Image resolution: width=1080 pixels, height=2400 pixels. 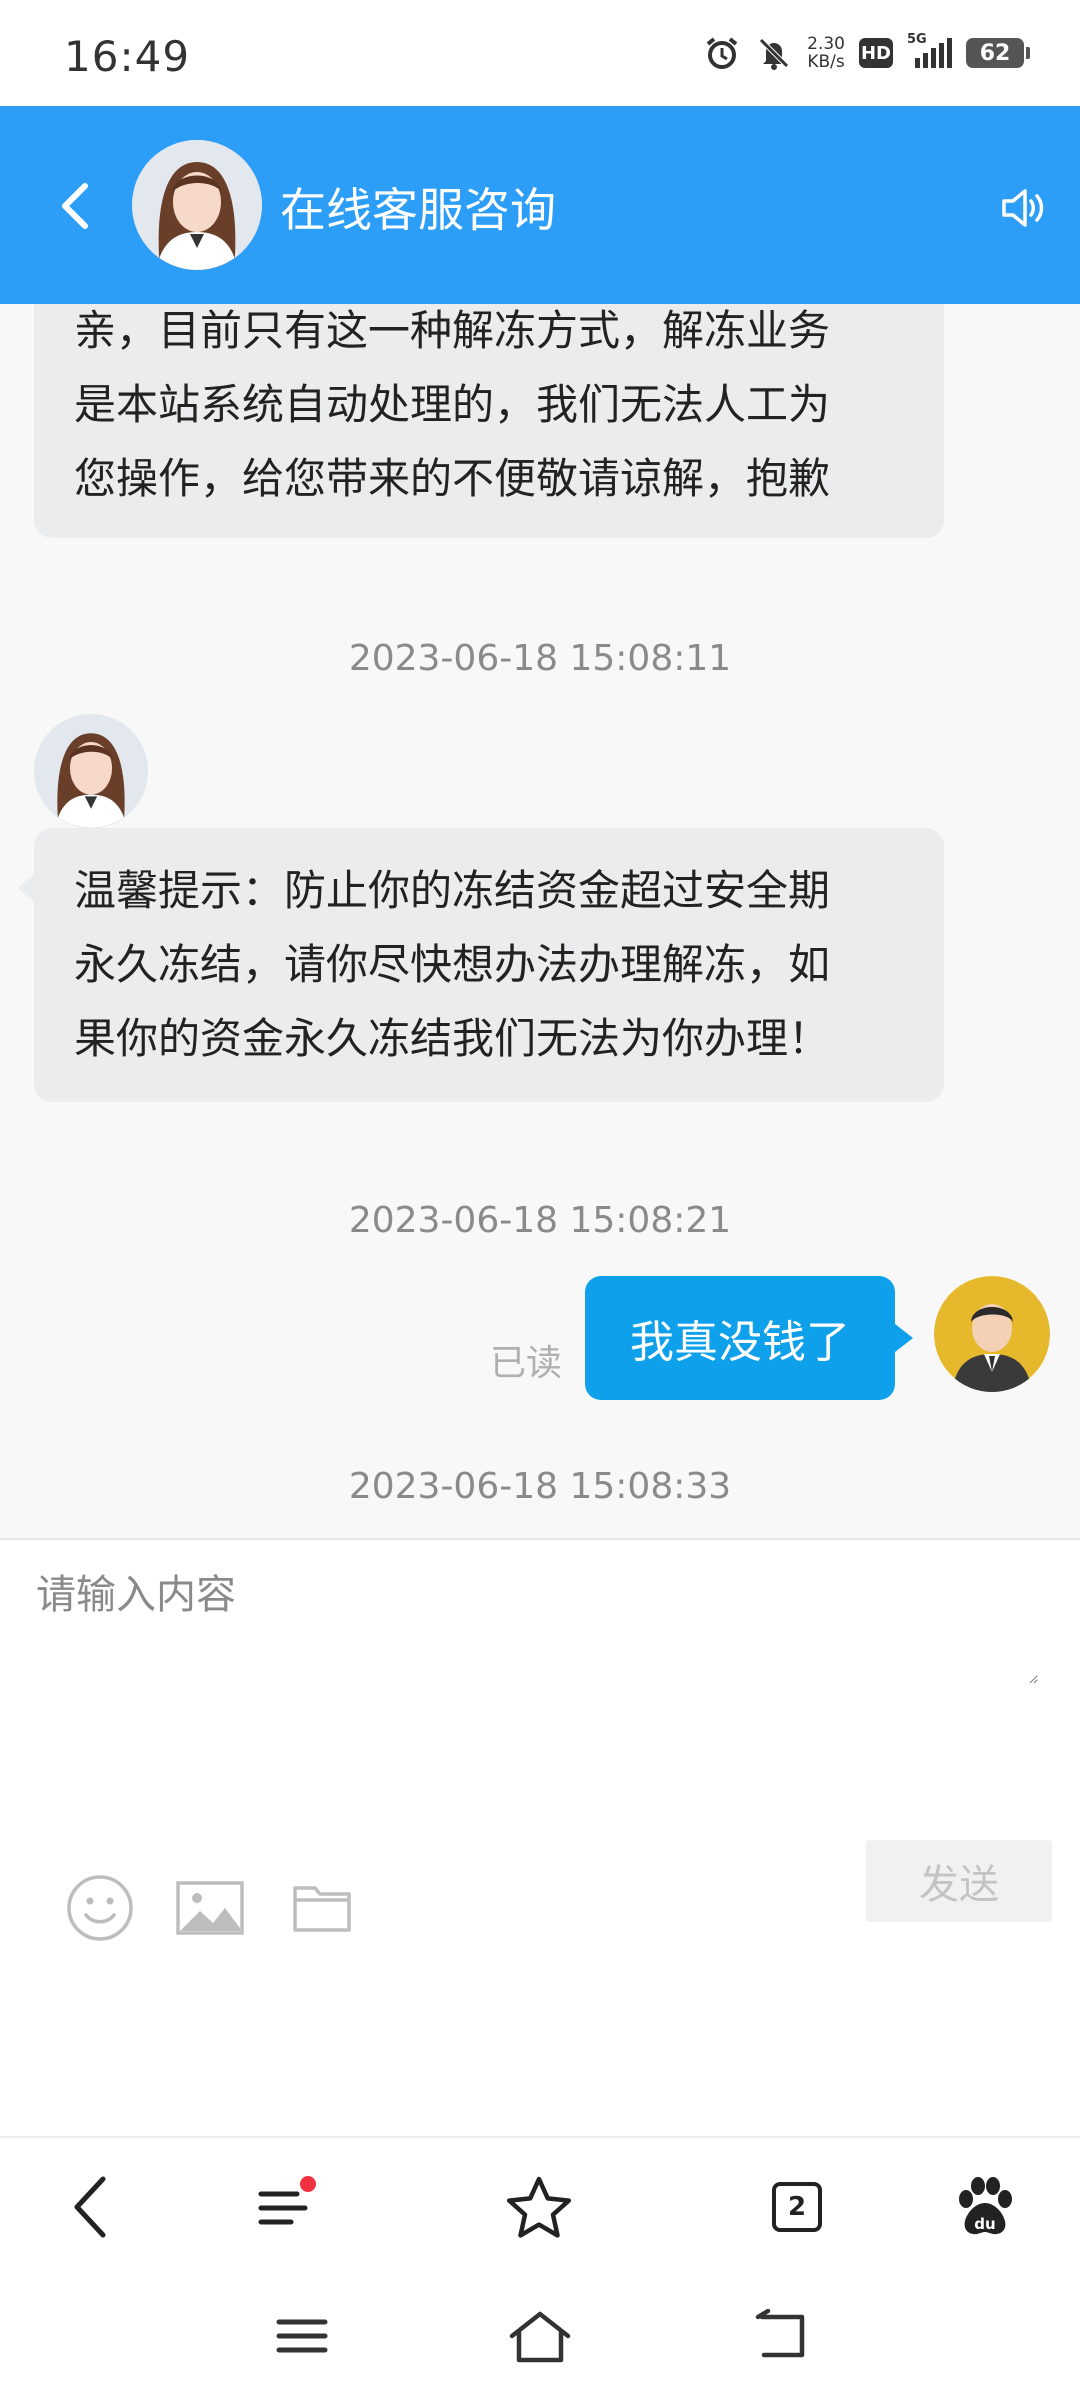 I want to click on recent-apps-button, so click(x=302, y=2336).